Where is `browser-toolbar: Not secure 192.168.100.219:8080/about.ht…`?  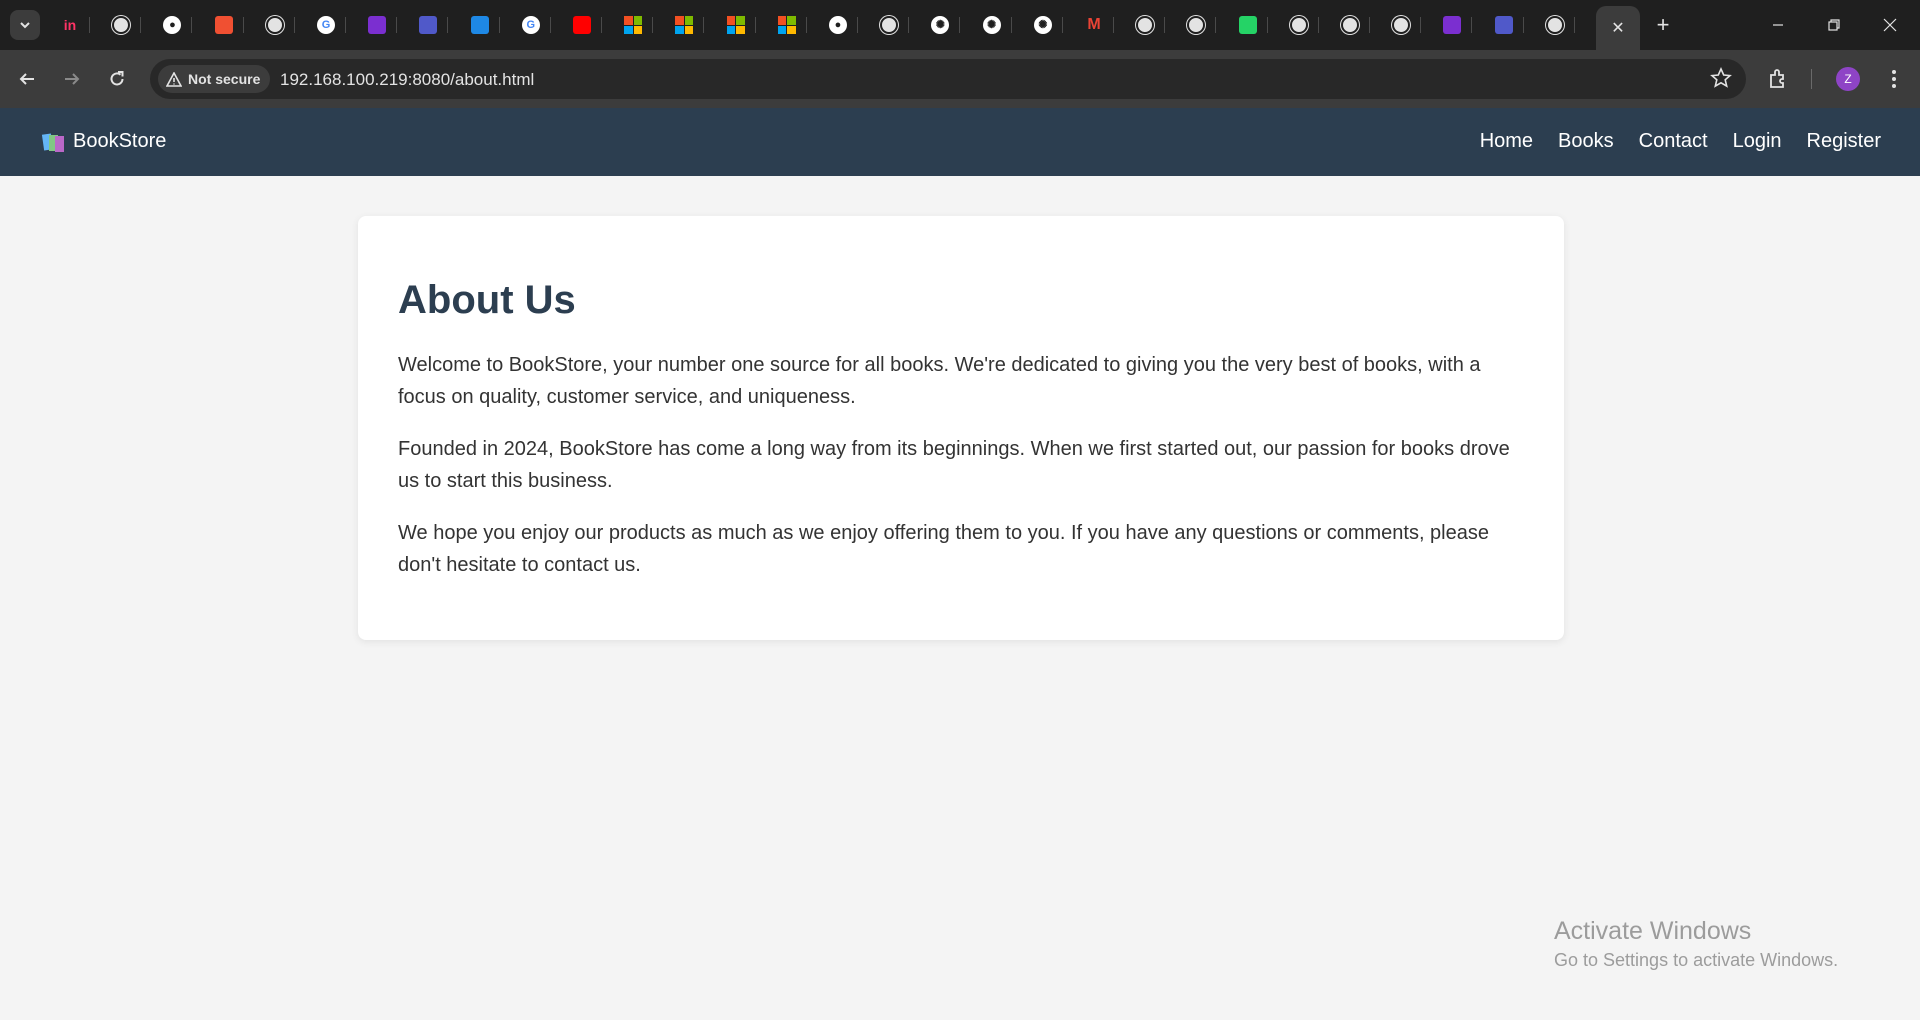 browser-toolbar: Not secure 192.168.100.219:8080/about.ht… is located at coordinates (960, 79).